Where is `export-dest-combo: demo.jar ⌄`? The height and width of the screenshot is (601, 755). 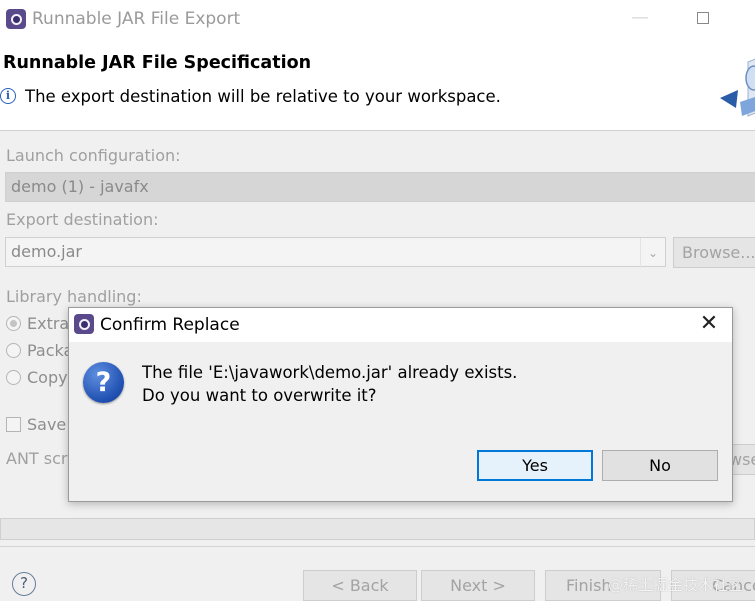
export-dest-combo: demo.jar ⌄ is located at coordinates (335, 252).